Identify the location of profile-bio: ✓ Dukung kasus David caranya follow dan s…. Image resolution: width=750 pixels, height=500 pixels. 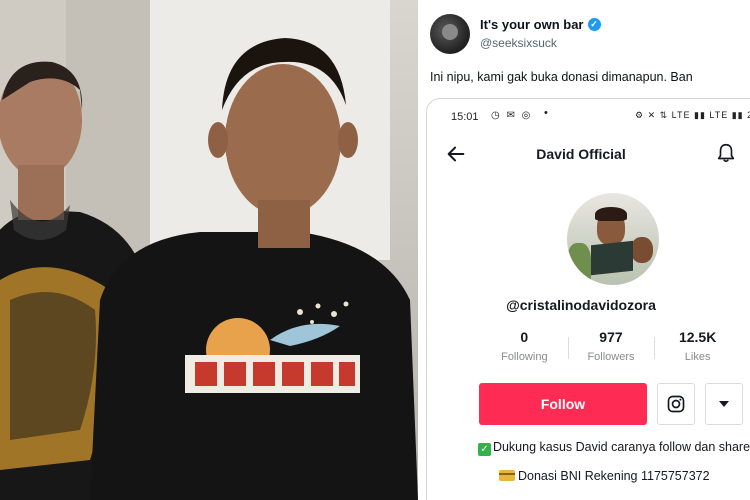
(613, 447).